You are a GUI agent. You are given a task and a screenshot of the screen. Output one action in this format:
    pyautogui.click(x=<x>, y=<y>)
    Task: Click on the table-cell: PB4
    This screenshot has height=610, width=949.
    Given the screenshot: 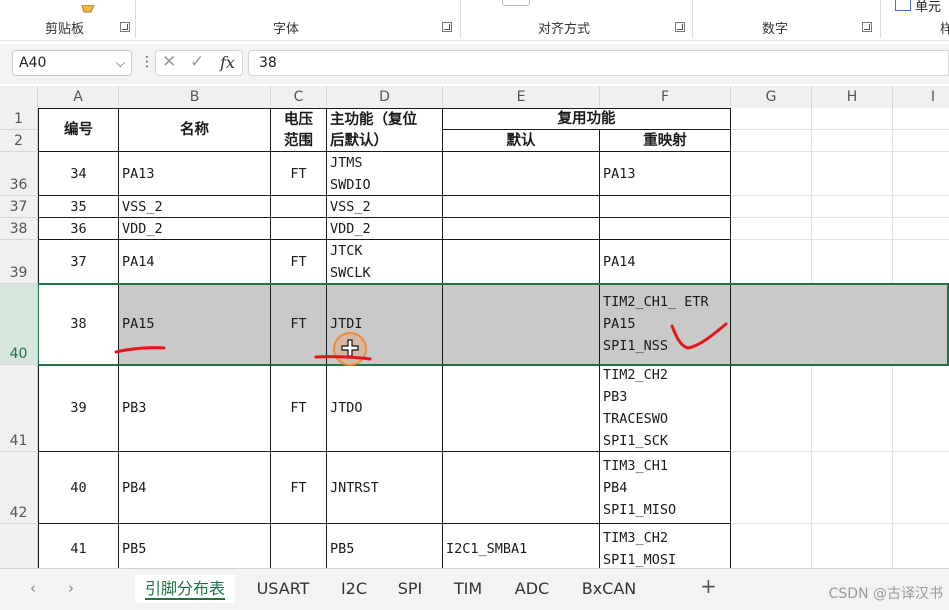 What is the action you would take?
    pyautogui.click(x=195, y=488)
    